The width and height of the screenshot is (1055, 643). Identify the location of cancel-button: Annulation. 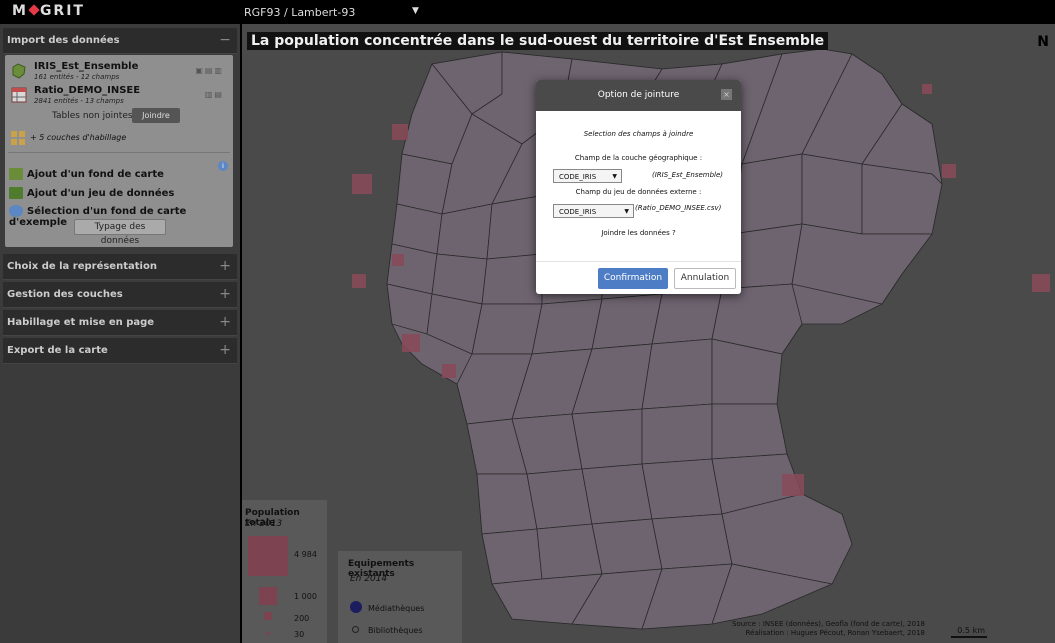
(705, 278).